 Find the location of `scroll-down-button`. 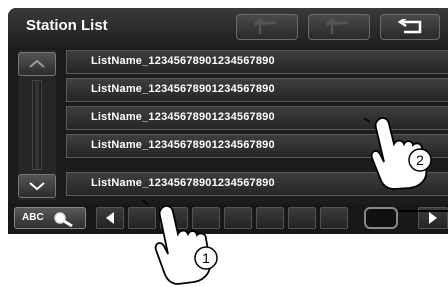

scroll-down-button is located at coordinates (37, 186).